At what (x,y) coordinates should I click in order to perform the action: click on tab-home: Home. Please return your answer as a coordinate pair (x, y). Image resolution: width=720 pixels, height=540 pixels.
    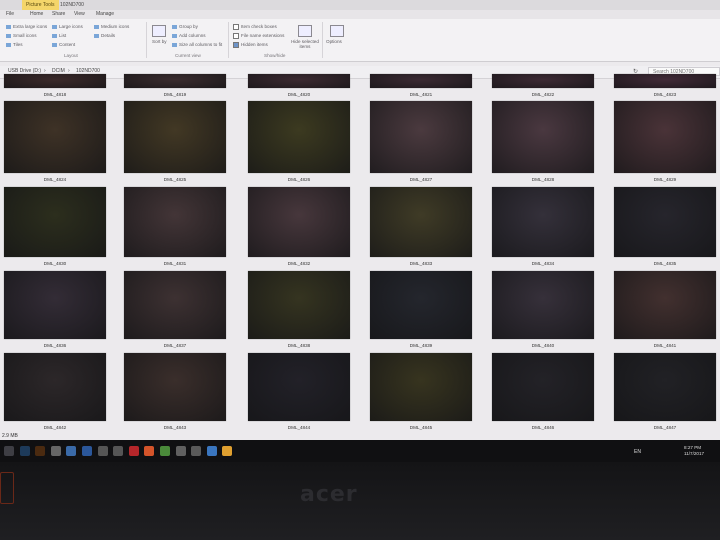
    Looking at the image, I should click on (36, 14).